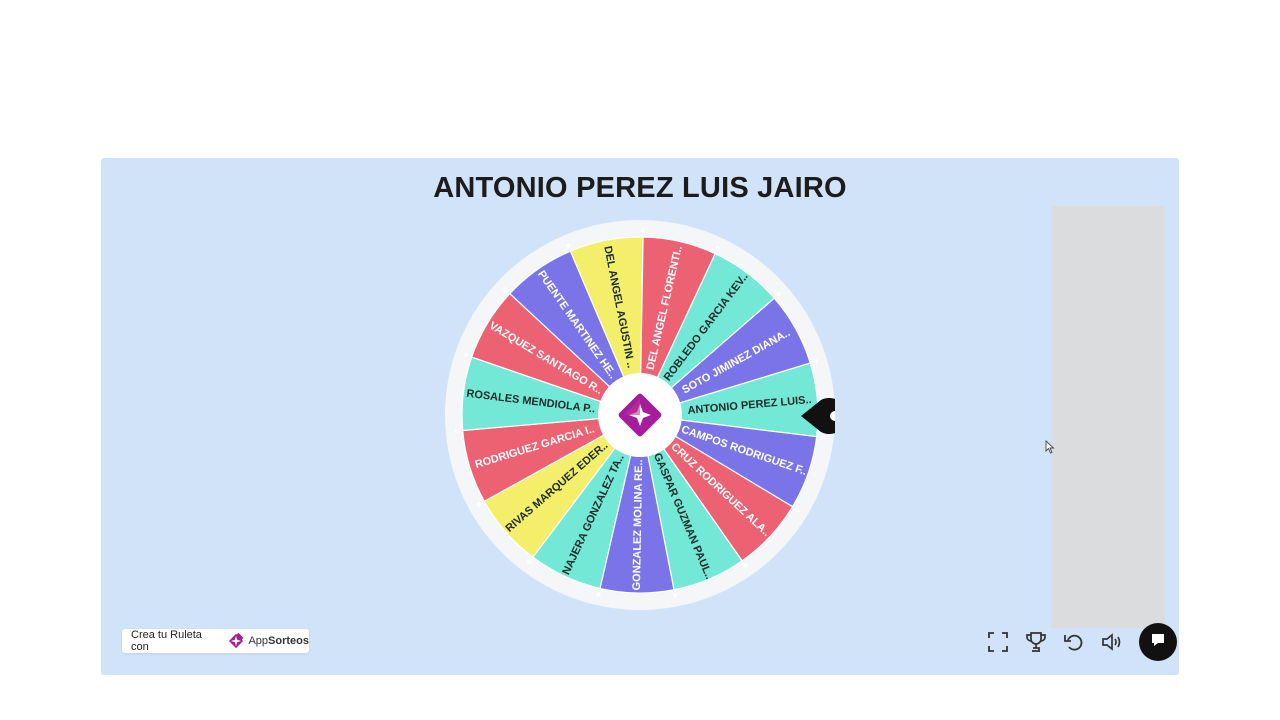  What do you see at coordinates (166, 641) in the screenshot?
I see `branding-prefix: Crea tu Ruleta con` at bounding box center [166, 641].